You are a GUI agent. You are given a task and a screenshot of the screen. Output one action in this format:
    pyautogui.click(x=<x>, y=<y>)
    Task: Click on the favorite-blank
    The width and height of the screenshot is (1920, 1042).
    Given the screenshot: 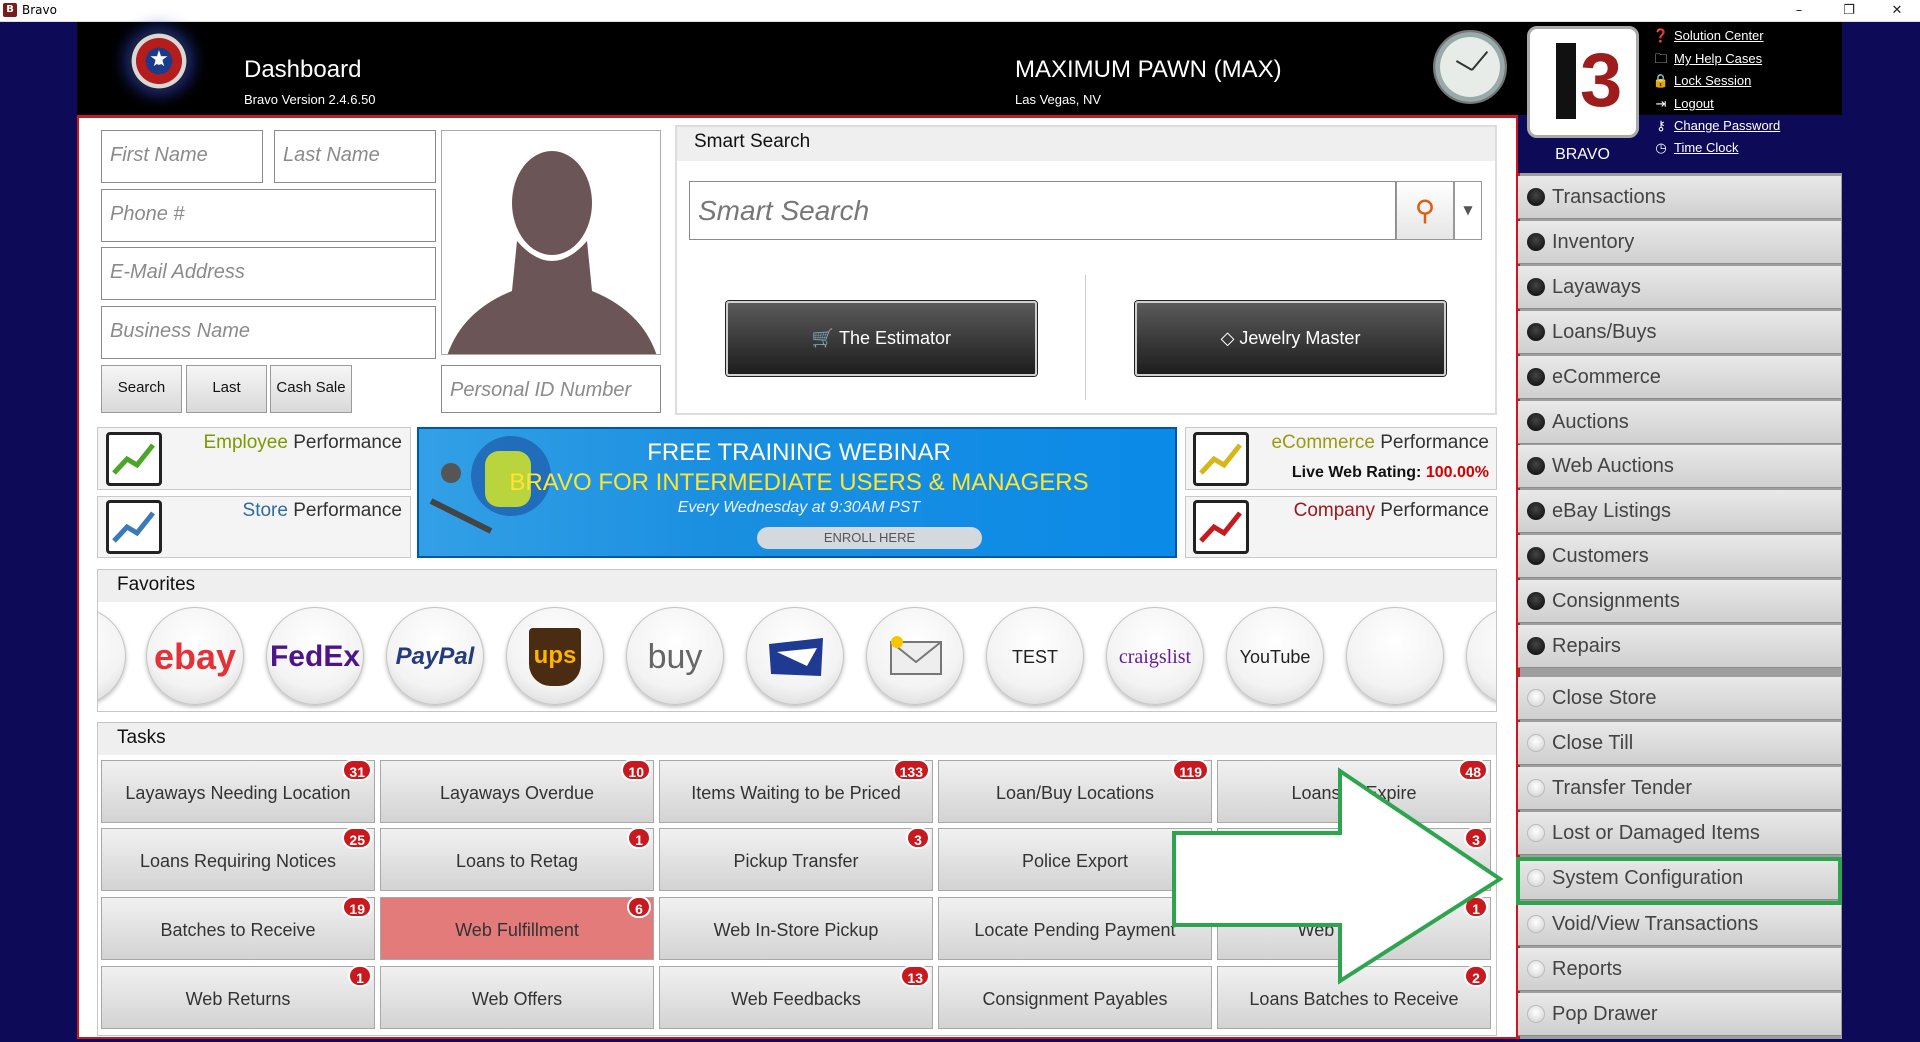 What is the action you would take?
    pyautogui.click(x=1395, y=656)
    